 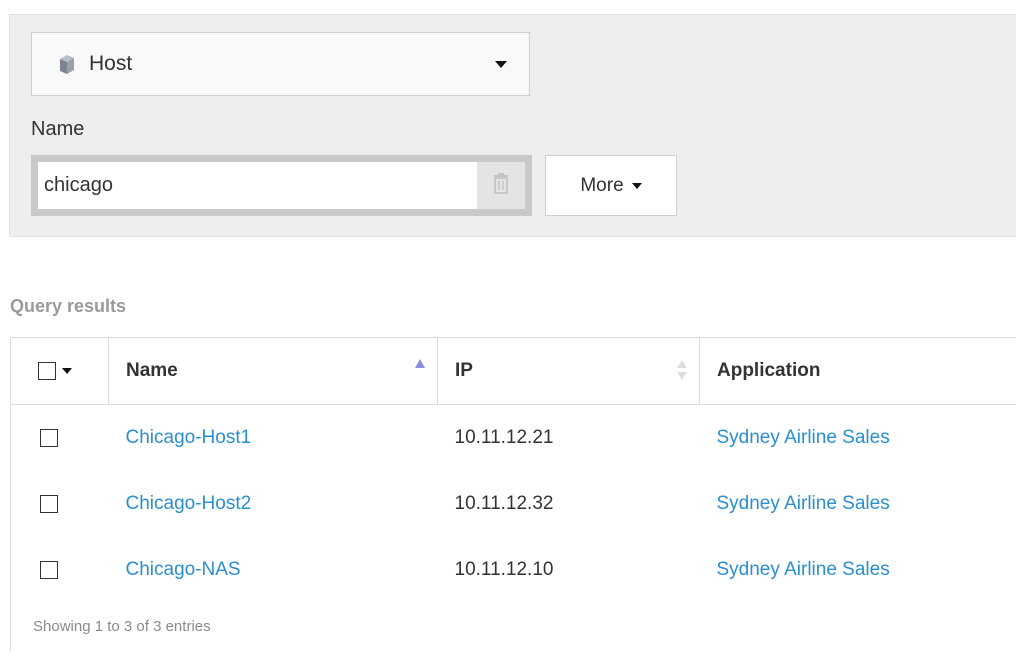 I want to click on entries-count: Showing 1 to 3 of 3 entries, so click(x=122, y=626).